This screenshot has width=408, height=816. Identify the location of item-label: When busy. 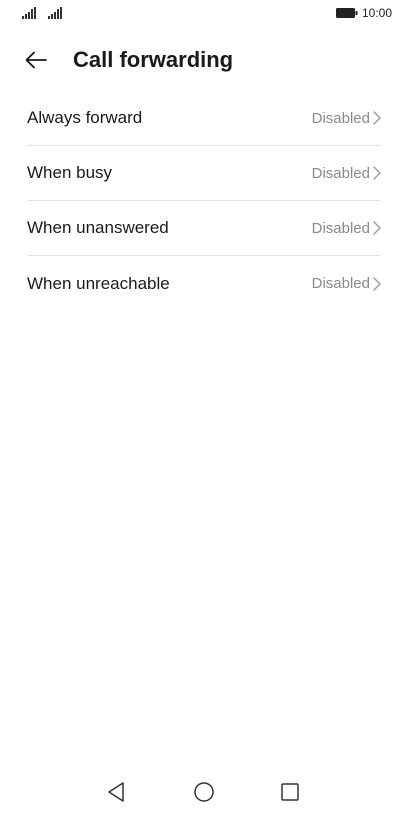
(70, 172).